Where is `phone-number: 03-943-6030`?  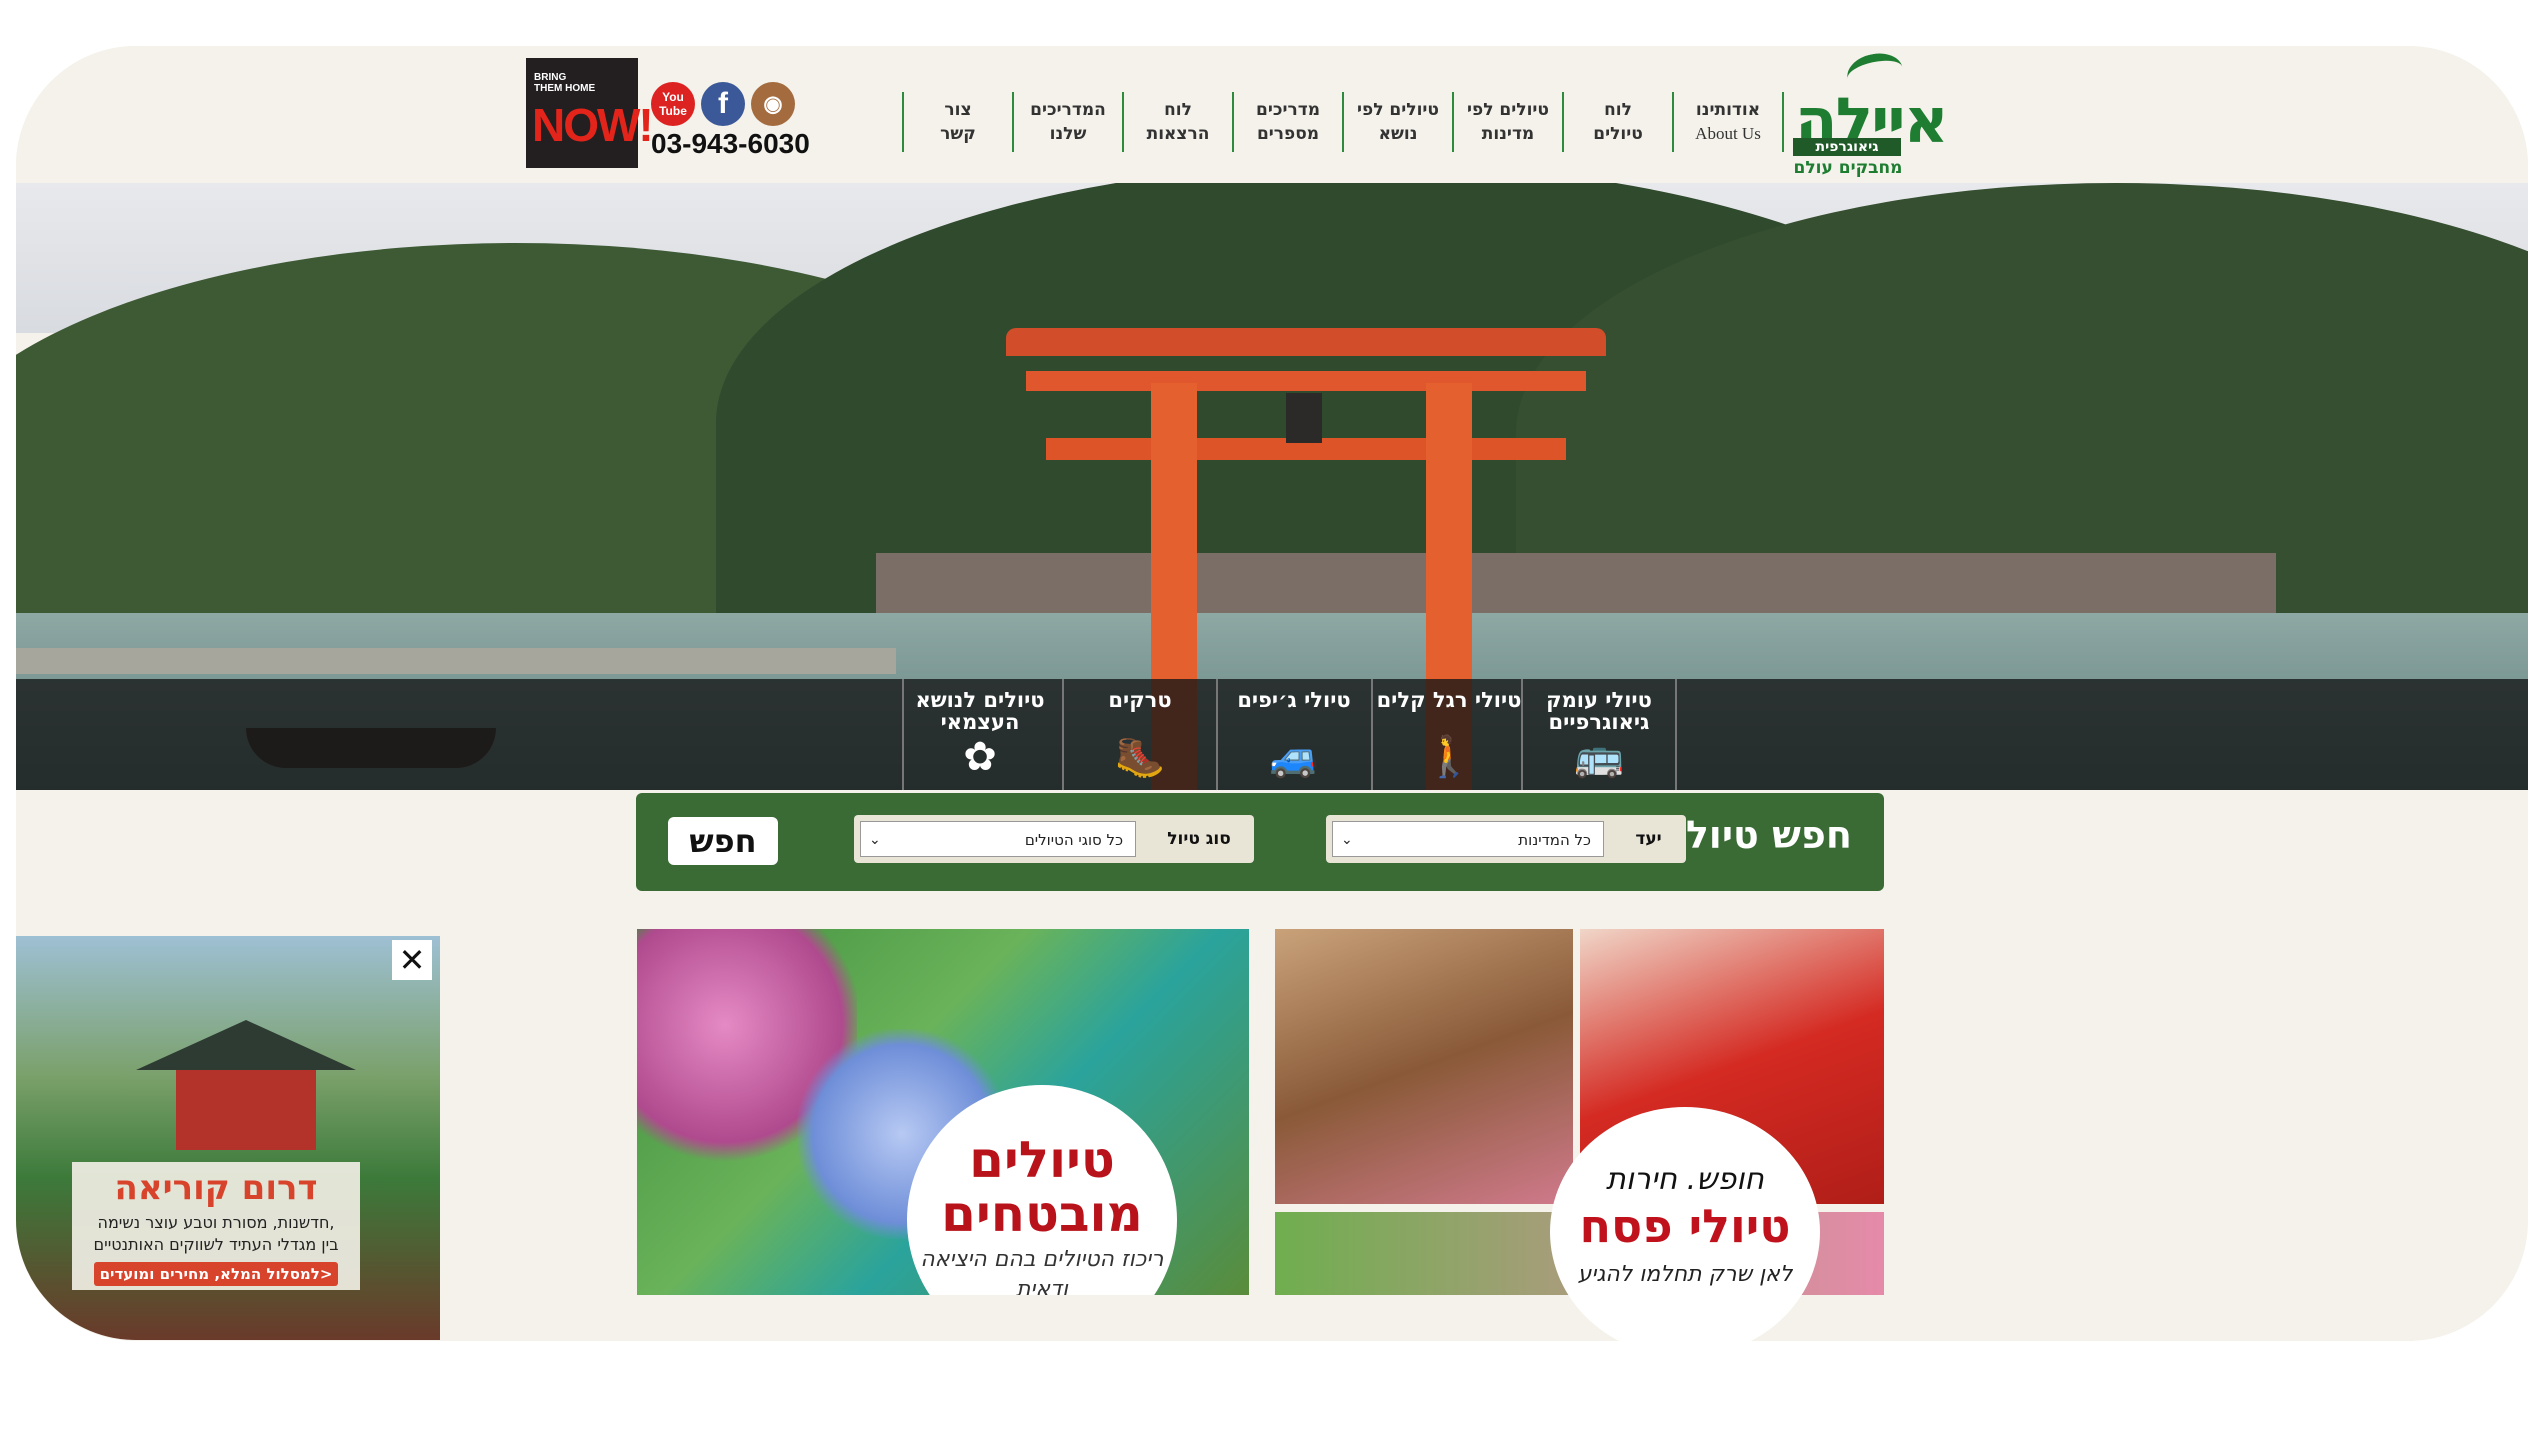
phone-number: 03-943-6030 is located at coordinates (730, 144).